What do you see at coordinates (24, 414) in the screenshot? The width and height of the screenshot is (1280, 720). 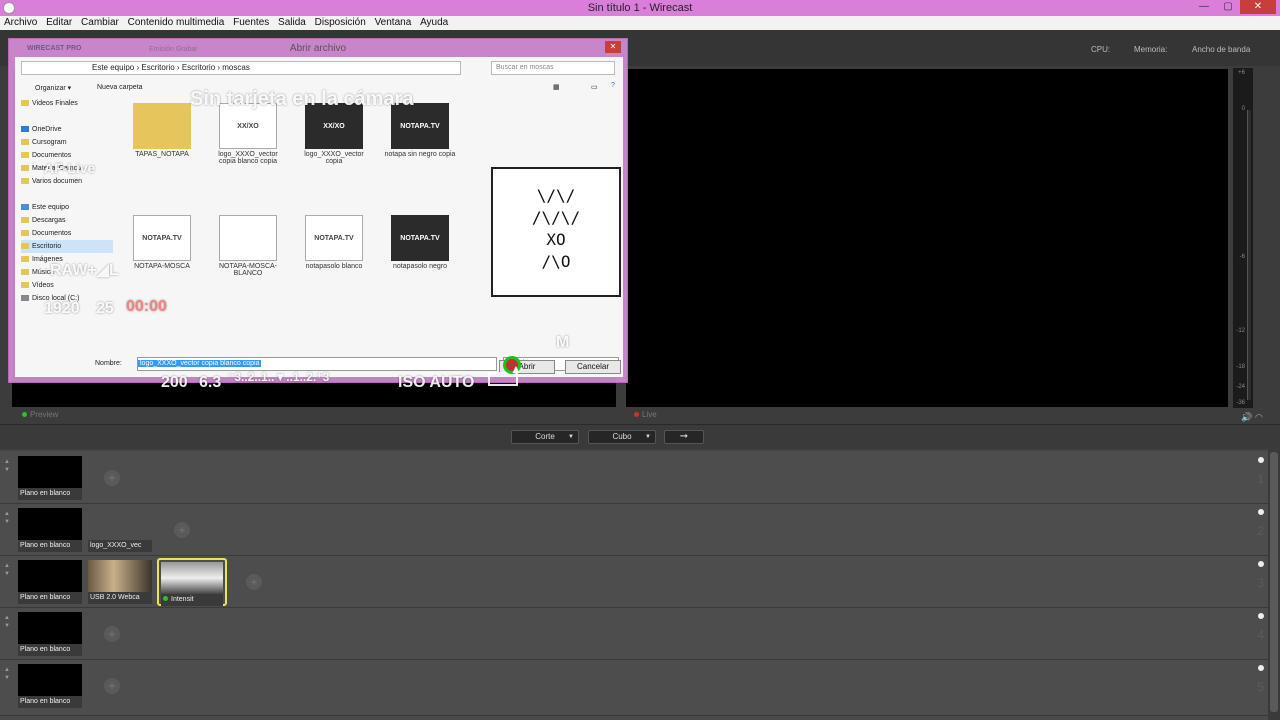 I see `preview-status-dot` at bounding box center [24, 414].